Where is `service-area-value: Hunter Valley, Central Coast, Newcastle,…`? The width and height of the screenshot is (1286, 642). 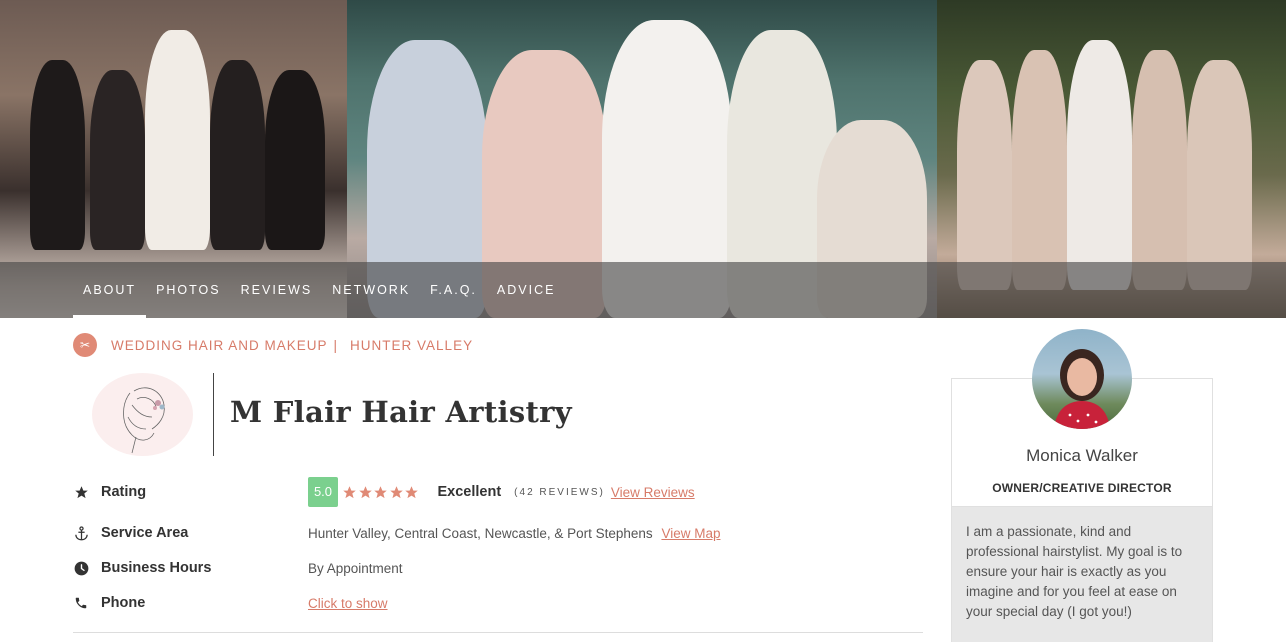
service-area-value: Hunter Valley, Central Coast, Newcastle,… is located at coordinates (480, 533).